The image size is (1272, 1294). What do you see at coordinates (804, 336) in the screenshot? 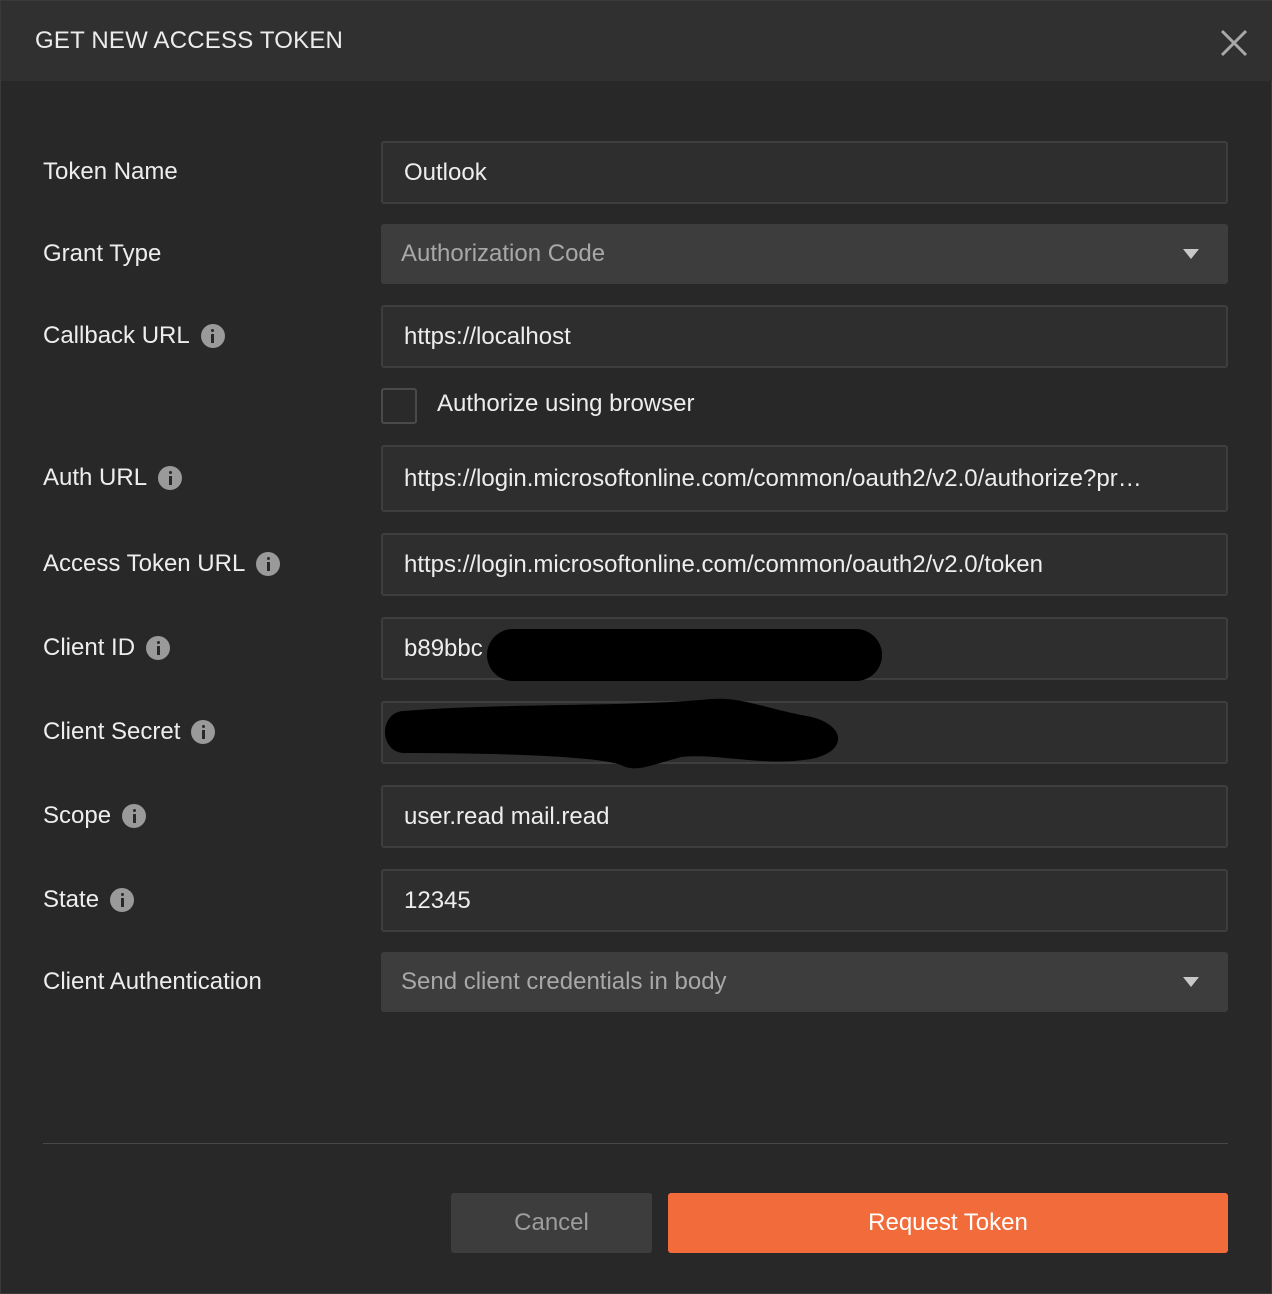
I see `callback-url-input: https://localhost` at bounding box center [804, 336].